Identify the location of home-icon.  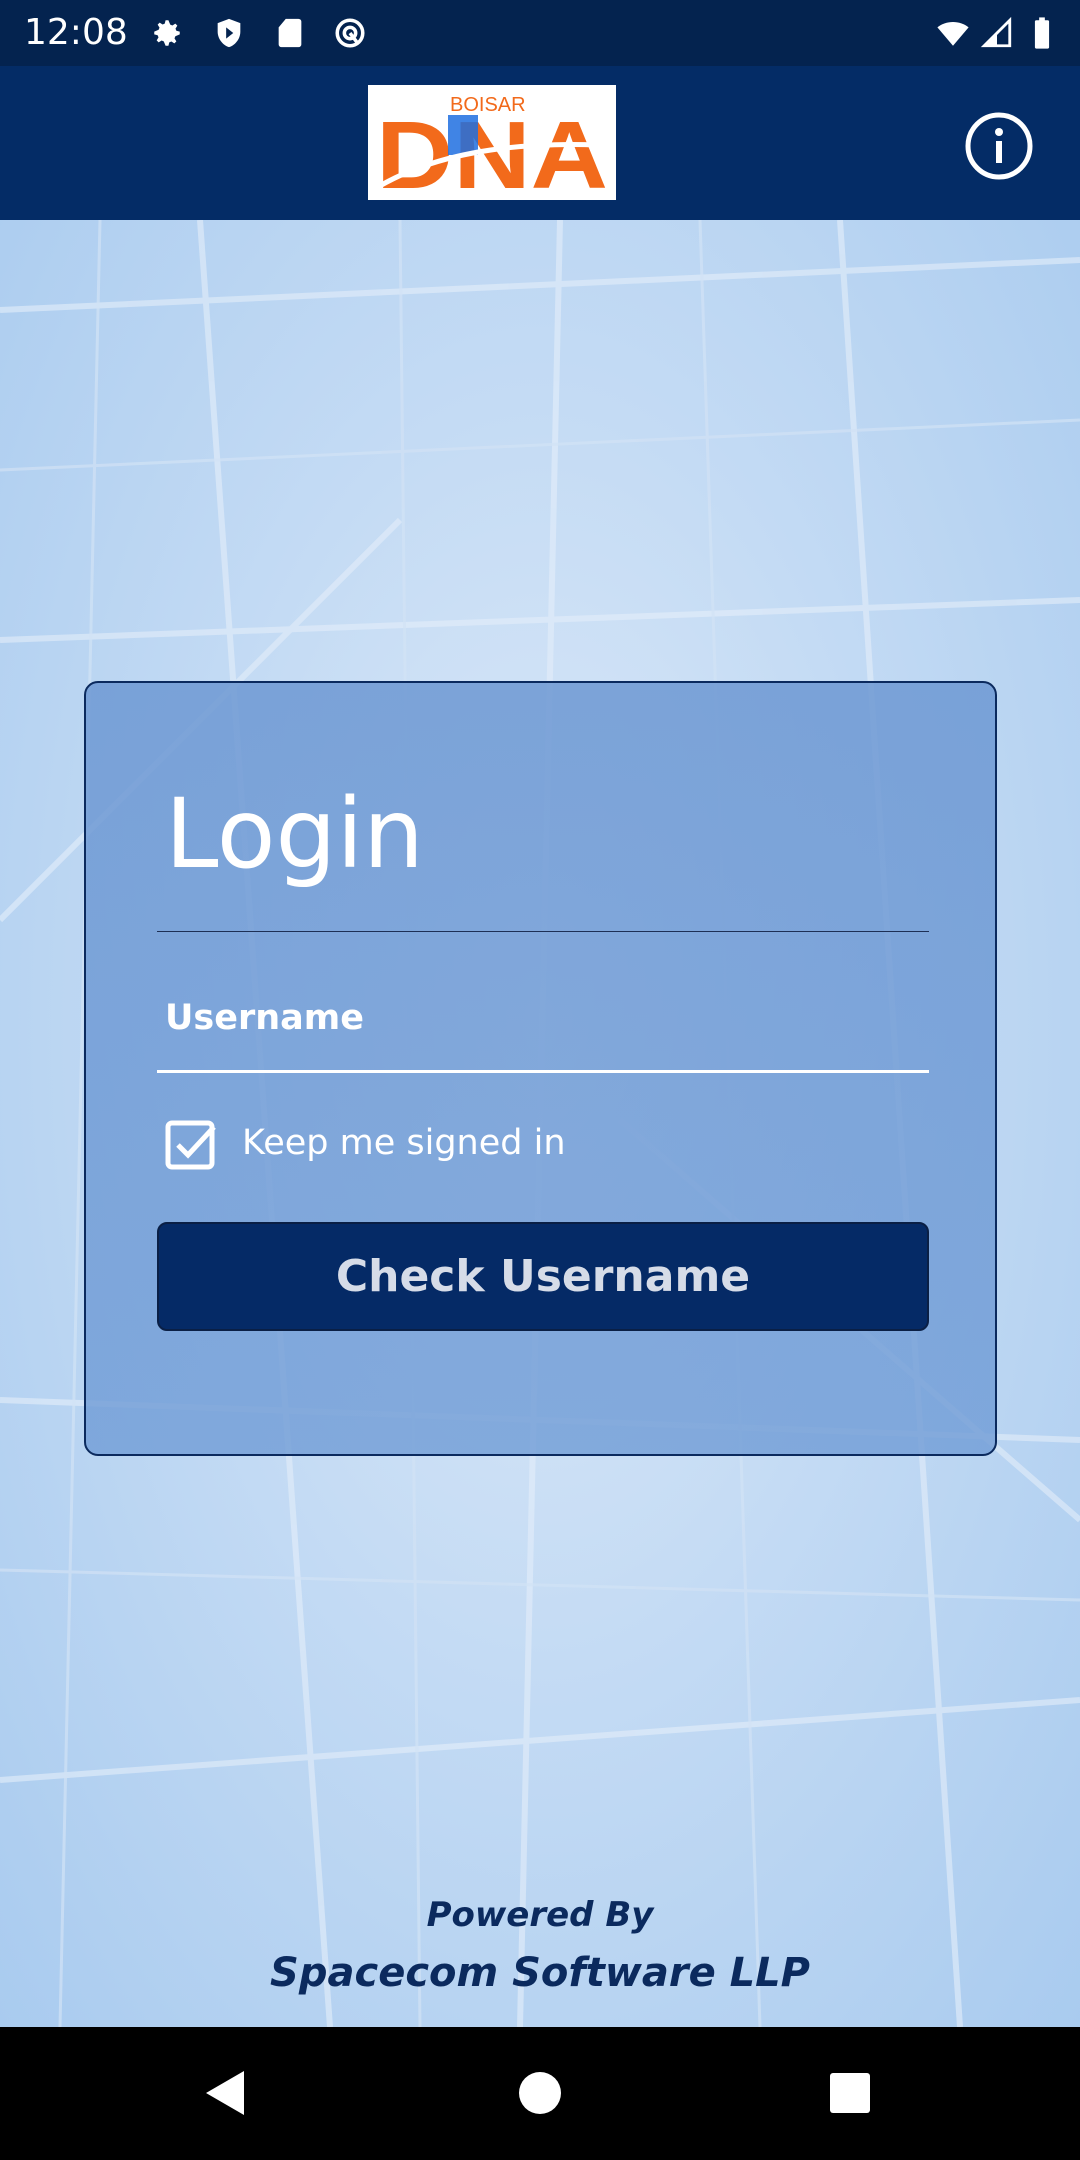
(540, 2093).